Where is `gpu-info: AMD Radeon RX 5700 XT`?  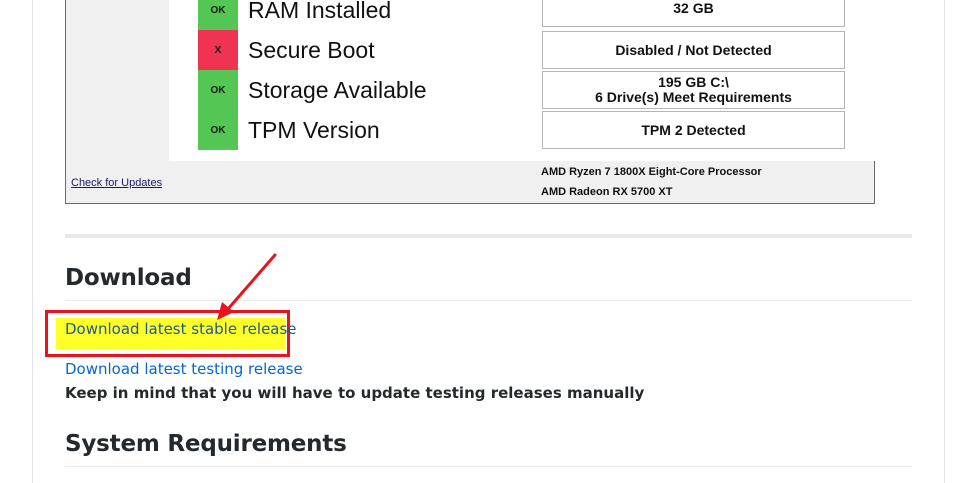
gpu-info: AMD Radeon RX 5700 XT is located at coordinates (607, 192).